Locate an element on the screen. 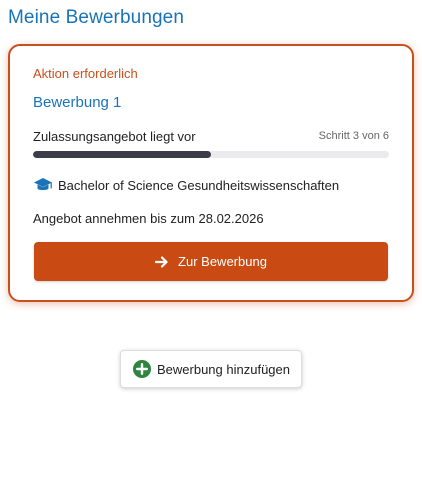 This screenshot has width=422, height=498. arrow-right-icon is located at coordinates (161, 261).